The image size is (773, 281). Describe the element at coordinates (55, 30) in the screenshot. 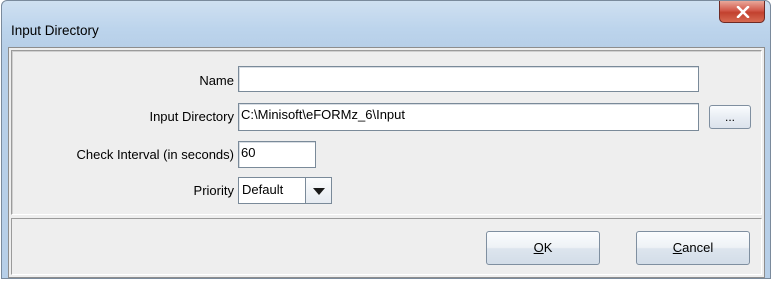

I see `window-title: Input Directory` at that location.